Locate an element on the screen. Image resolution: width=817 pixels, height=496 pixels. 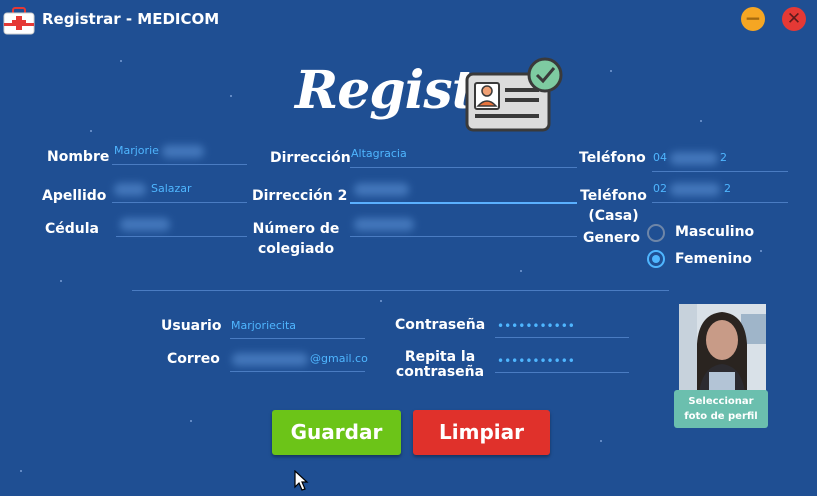
repita-contrasena-label: Repita la contraseña is located at coordinates (440, 364).